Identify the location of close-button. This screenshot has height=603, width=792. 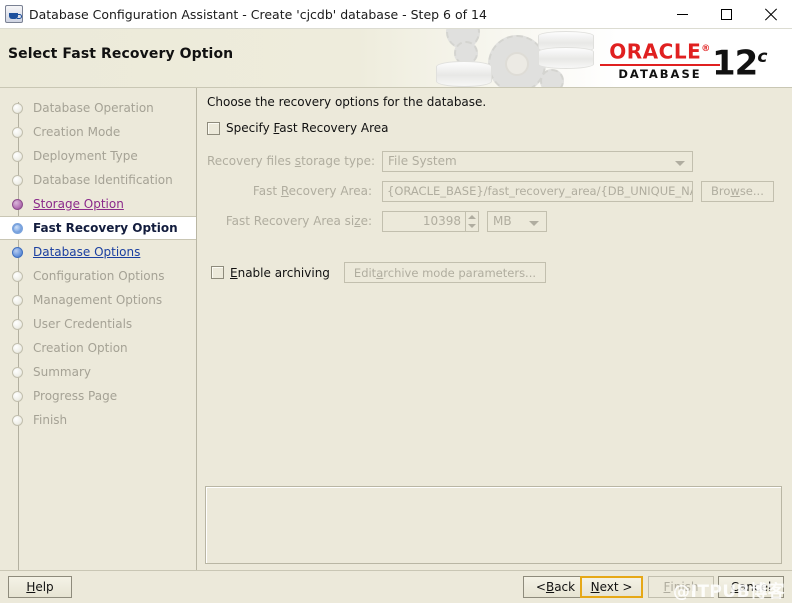
(770, 14).